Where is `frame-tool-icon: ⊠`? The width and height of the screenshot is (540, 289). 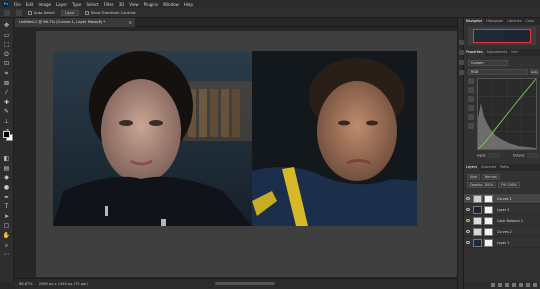 frame-tool-icon: ⊠ is located at coordinates (6, 83).